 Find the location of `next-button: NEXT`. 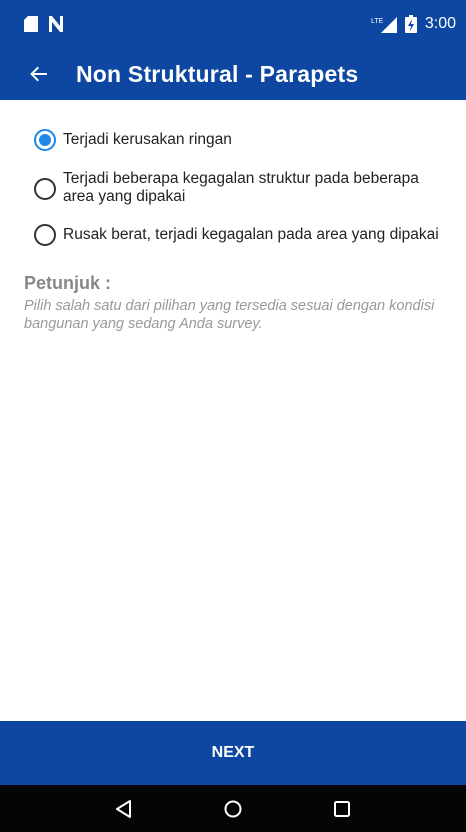

next-button: NEXT is located at coordinates (233, 753).